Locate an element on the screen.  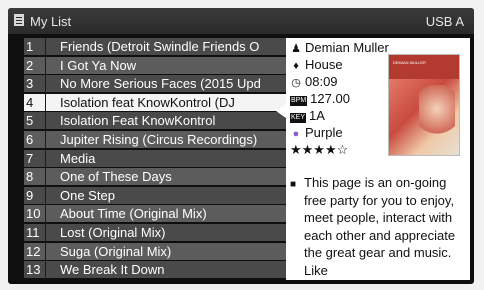
track-title: No More Serious Faces (2015 Upd is located at coordinates (160, 84).